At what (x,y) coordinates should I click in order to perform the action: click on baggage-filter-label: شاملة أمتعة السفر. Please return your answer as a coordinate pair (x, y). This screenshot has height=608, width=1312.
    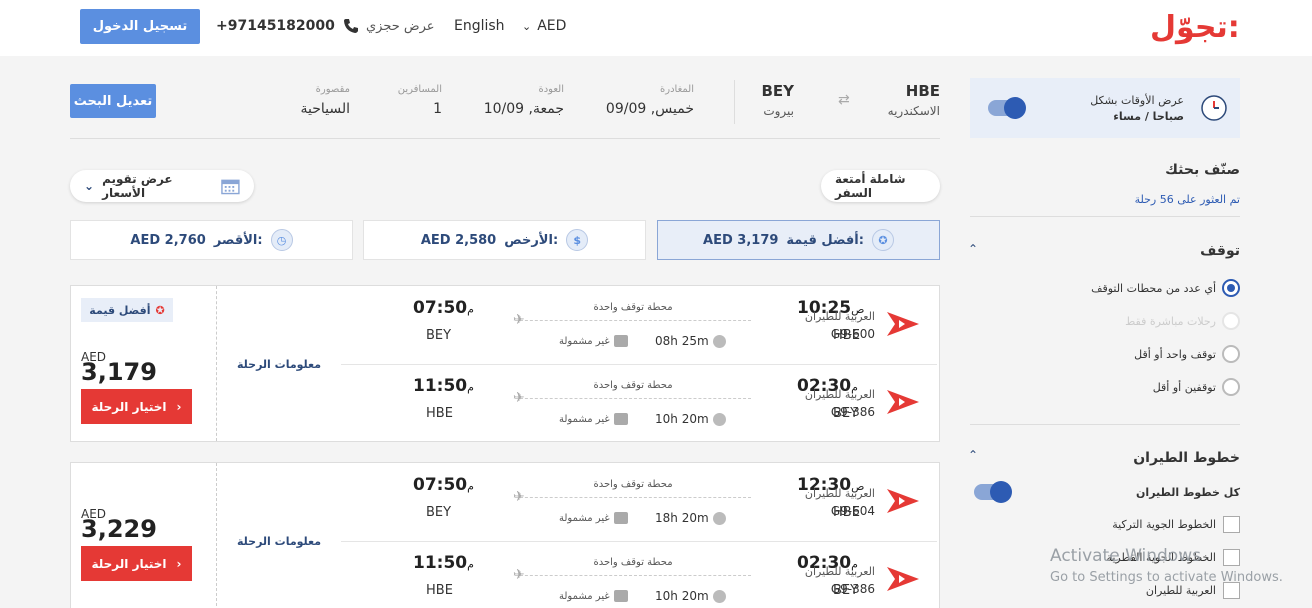
    Looking at the image, I should click on (870, 186).